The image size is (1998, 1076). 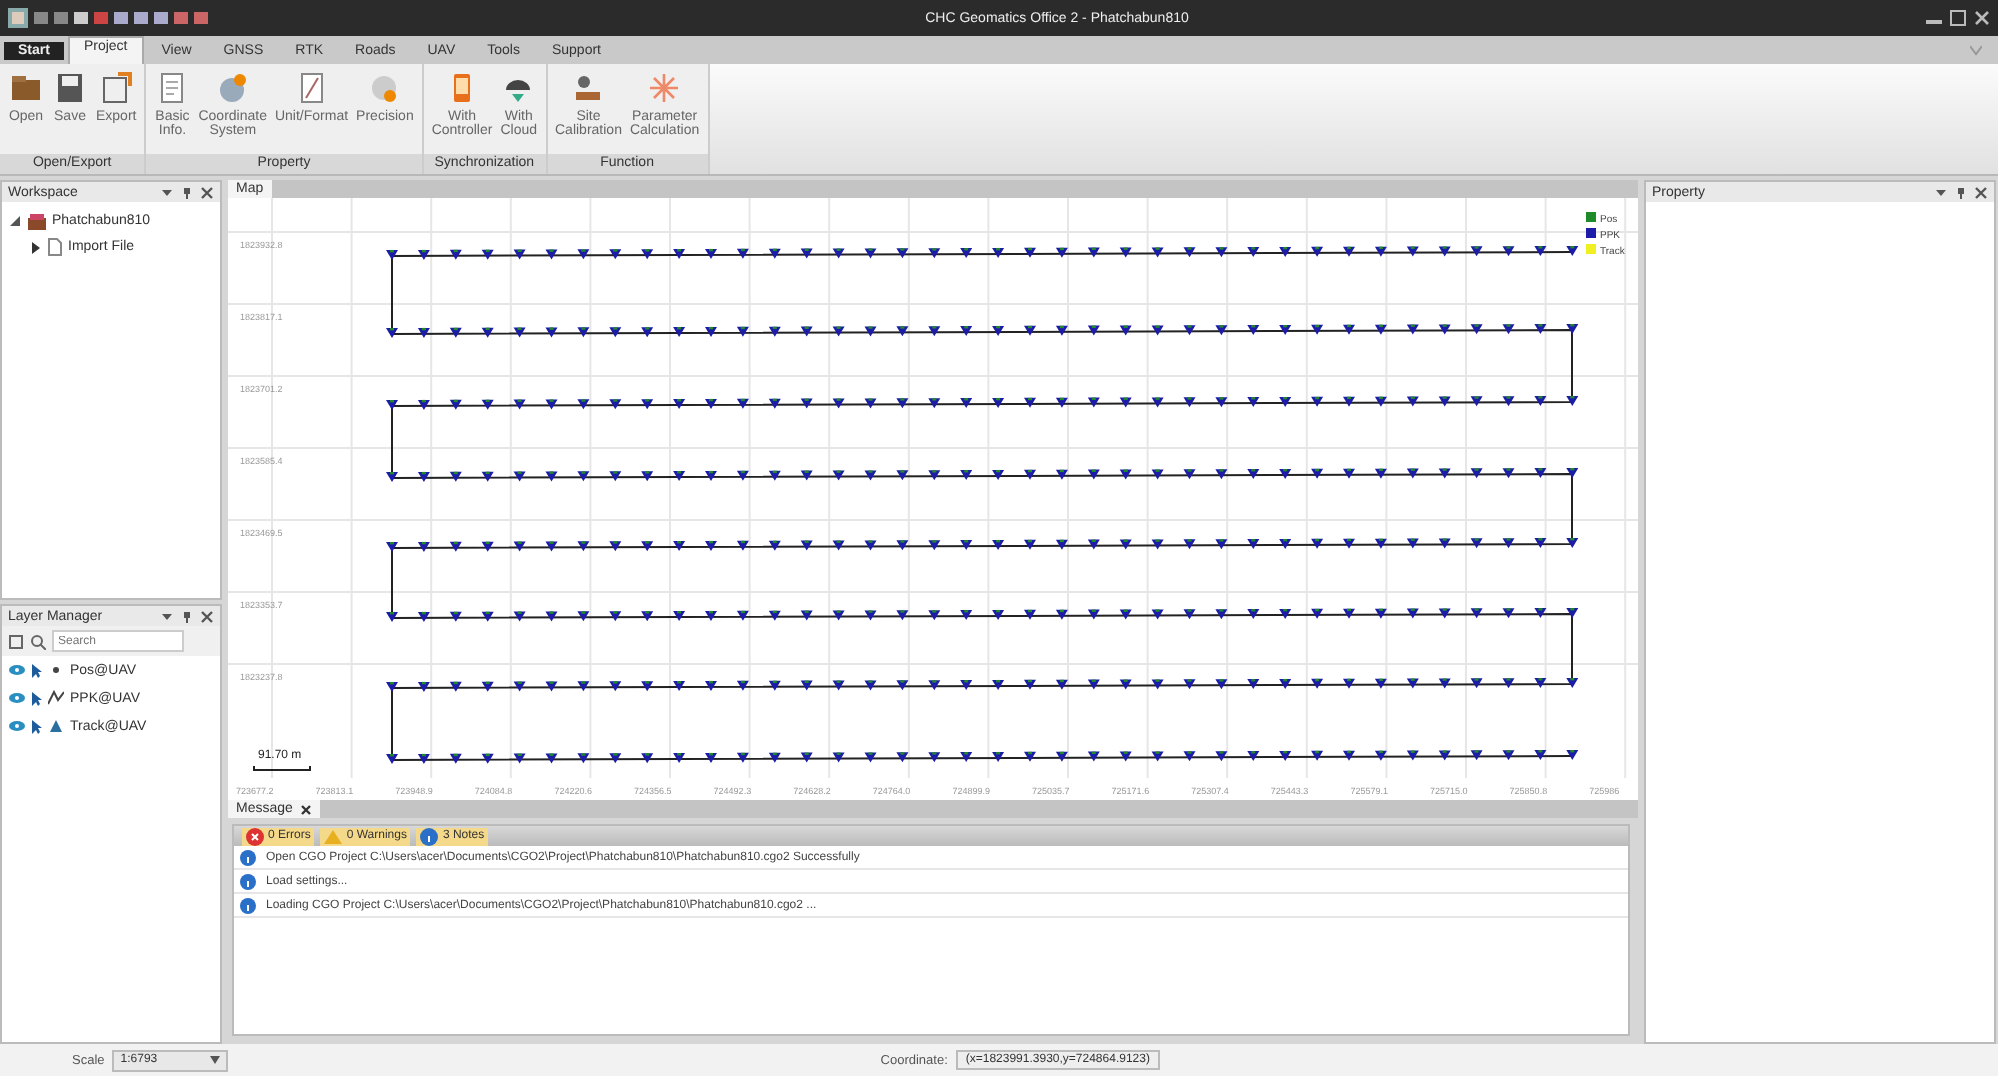 I want to click on collapsed-arrow-icon, so click(x=36, y=247).